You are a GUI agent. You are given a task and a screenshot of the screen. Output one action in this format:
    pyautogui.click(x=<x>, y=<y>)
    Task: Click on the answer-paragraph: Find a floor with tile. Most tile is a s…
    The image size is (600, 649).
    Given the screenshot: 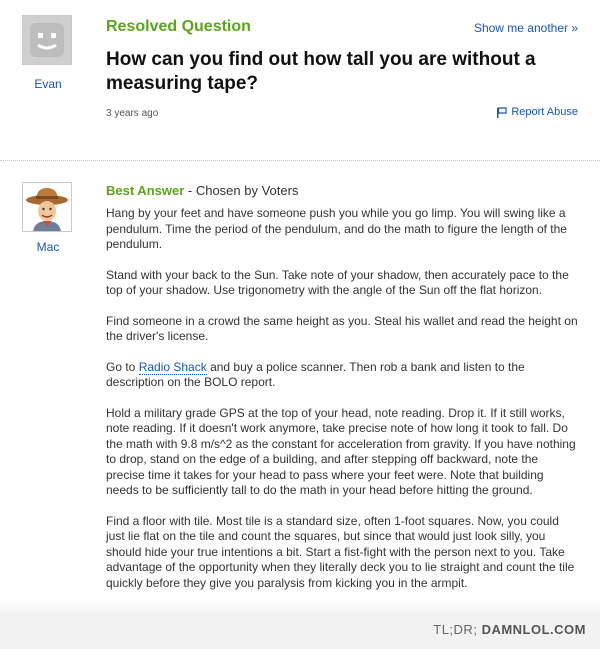 What is the action you would take?
    pyautogui.click(x=340, y=551)
    